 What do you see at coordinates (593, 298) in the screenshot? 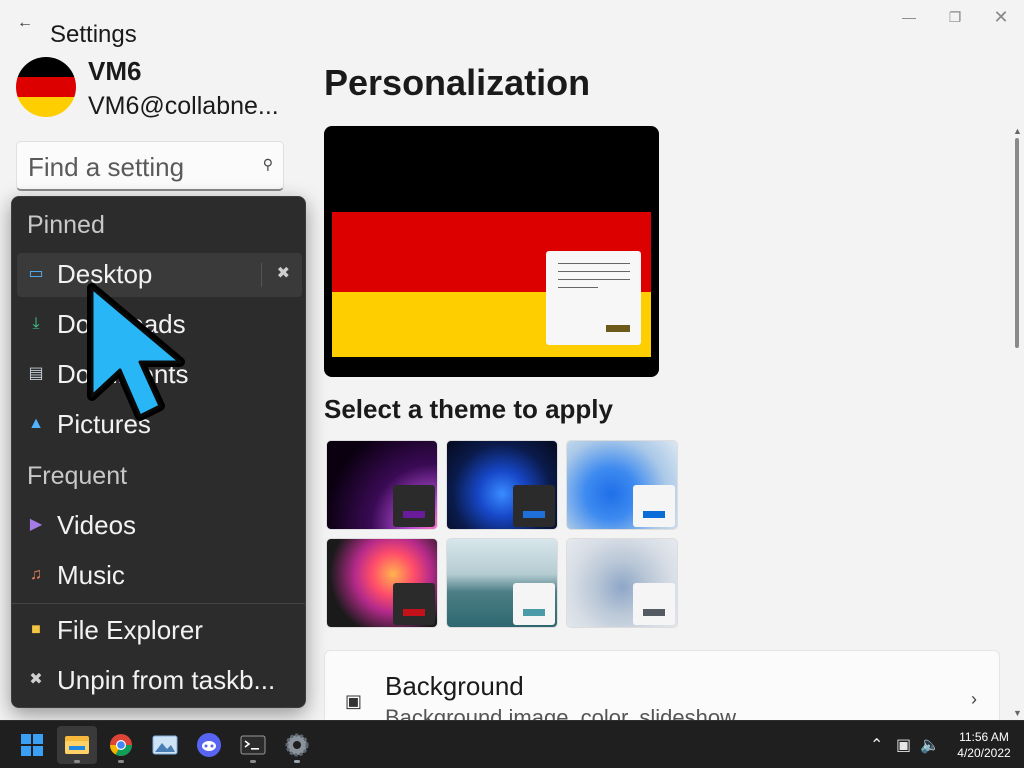
I see `preview-window-card` at bounding box center [593, 298].